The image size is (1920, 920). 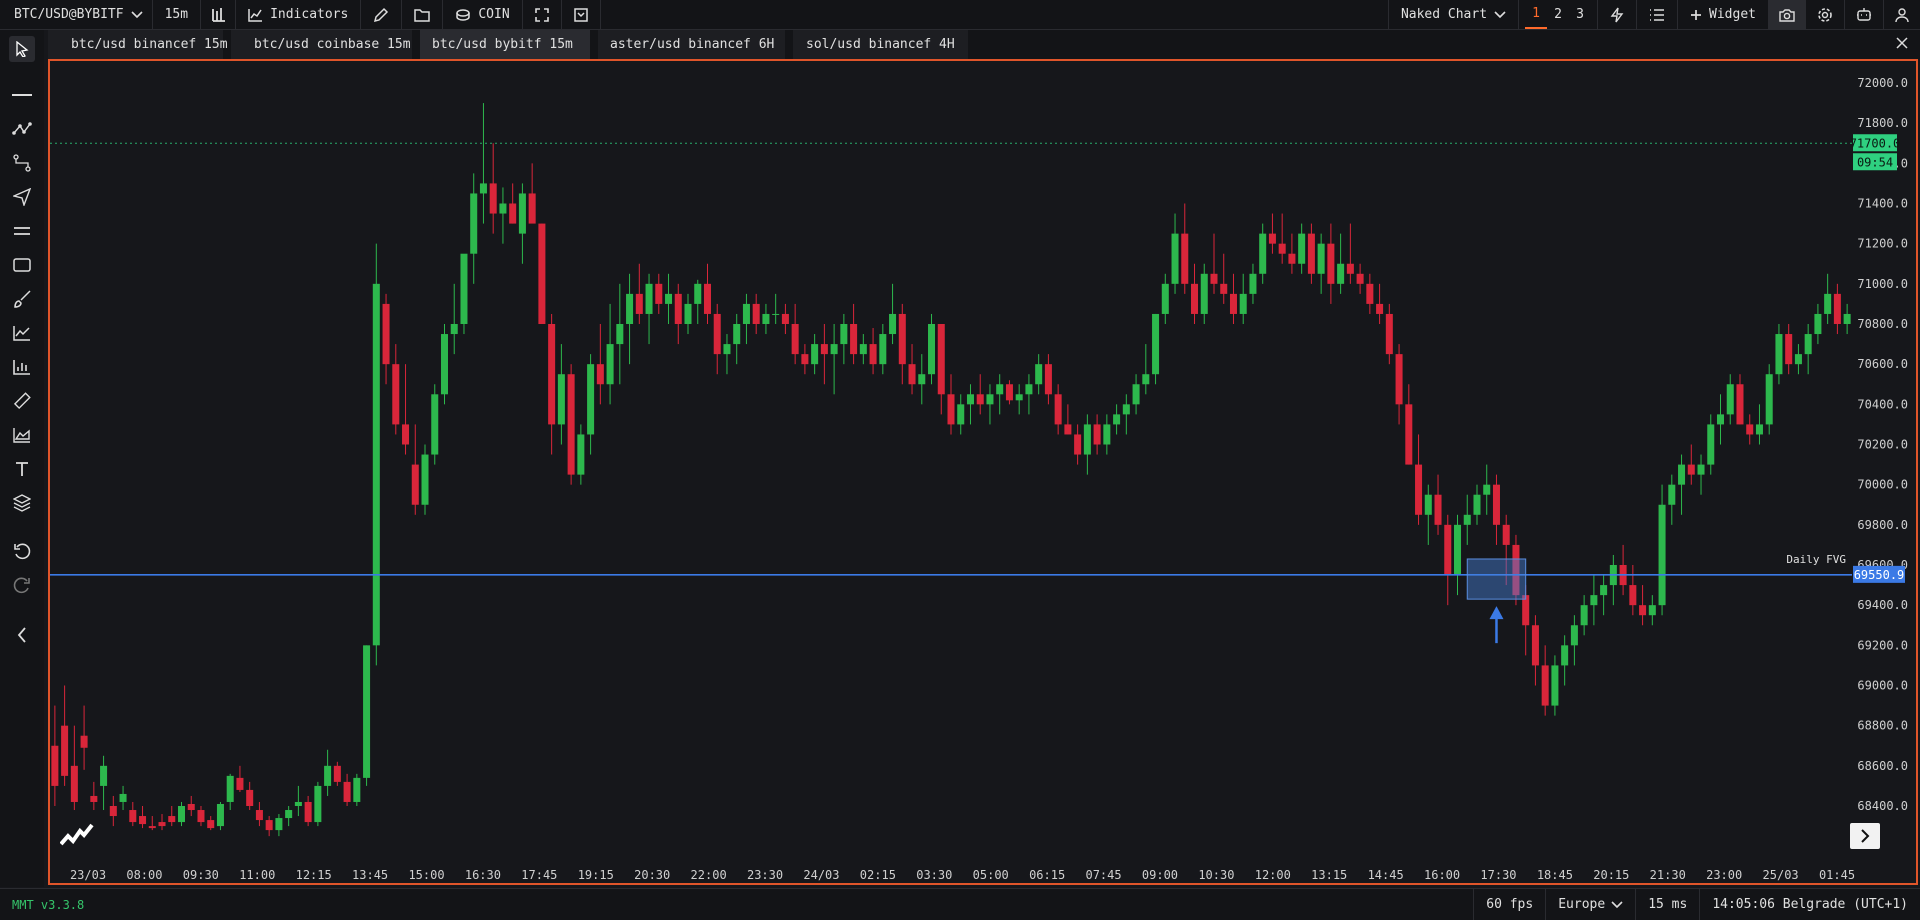 What do you see at coordinates (1816, 559) in the screenshot?
I see `daily-fvg-name: Daily FVG` at bounding box center [1816, 559].